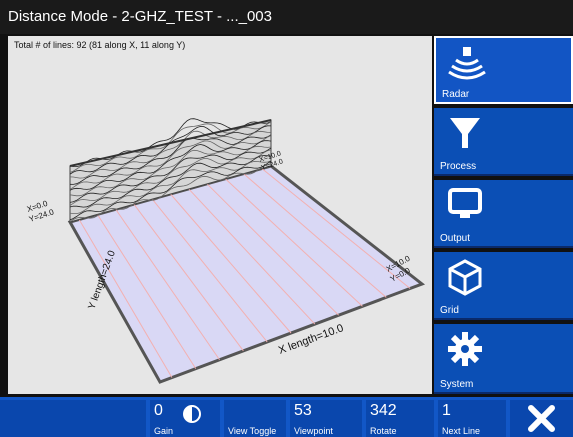 This screenshot has height=437, width=573. What do you see at coordinates (286, 17) in the screenshot?
I see `window-title: Distance Mode - 2-GHZ_TEST - ..._003` at bounding box center [286, 17].